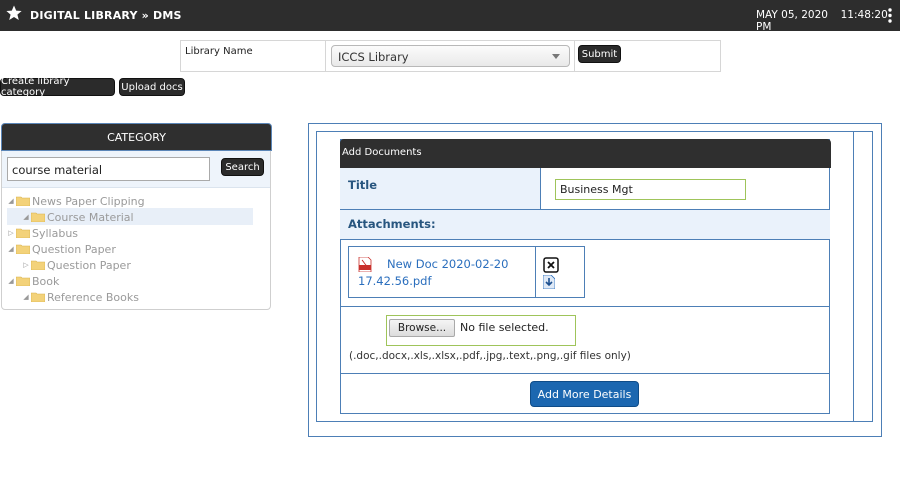 This screenshot has width=900, height=489. I want to click on tree-item: ◢ News Paper Clipping, so click(75, 201).